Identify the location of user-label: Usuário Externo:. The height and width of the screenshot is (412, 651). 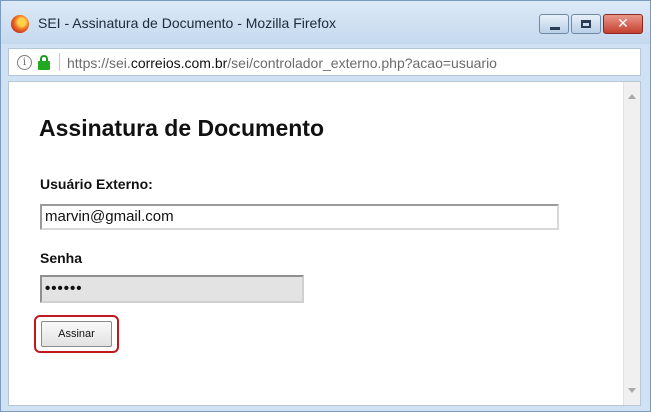
(96, 184).